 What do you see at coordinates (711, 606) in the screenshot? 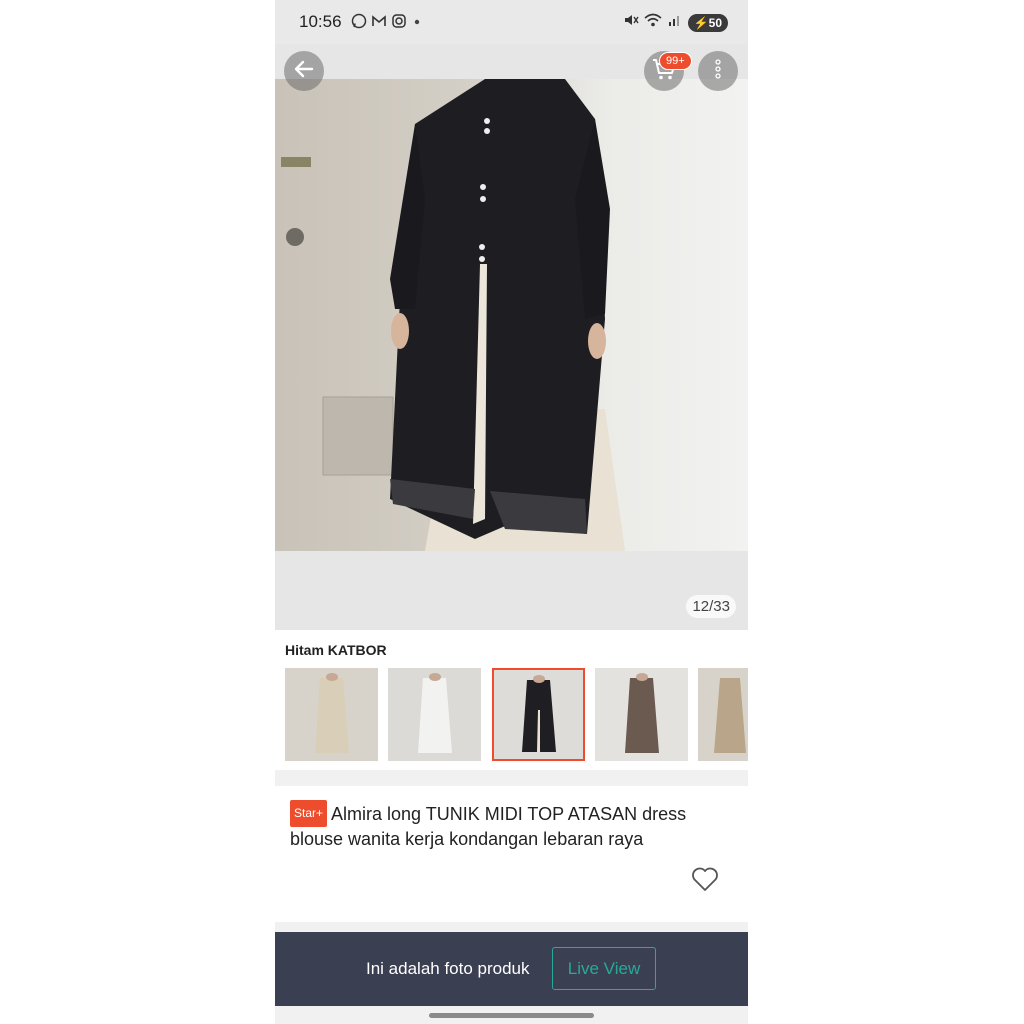
I see `image-counter: 12/33` at bounding box center [711, 606].